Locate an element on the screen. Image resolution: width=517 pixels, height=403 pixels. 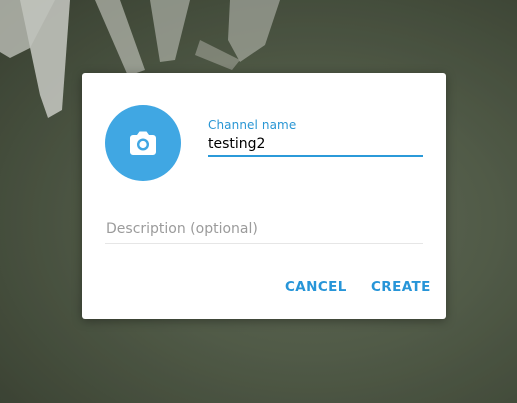
channel-name-label: Channel name is located at coordinates (252, 125).